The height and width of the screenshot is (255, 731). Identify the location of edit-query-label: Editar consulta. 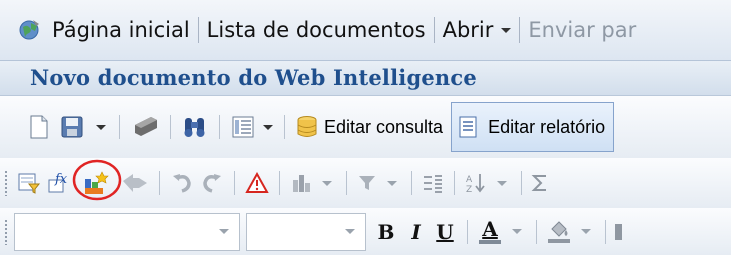
(384, 126).